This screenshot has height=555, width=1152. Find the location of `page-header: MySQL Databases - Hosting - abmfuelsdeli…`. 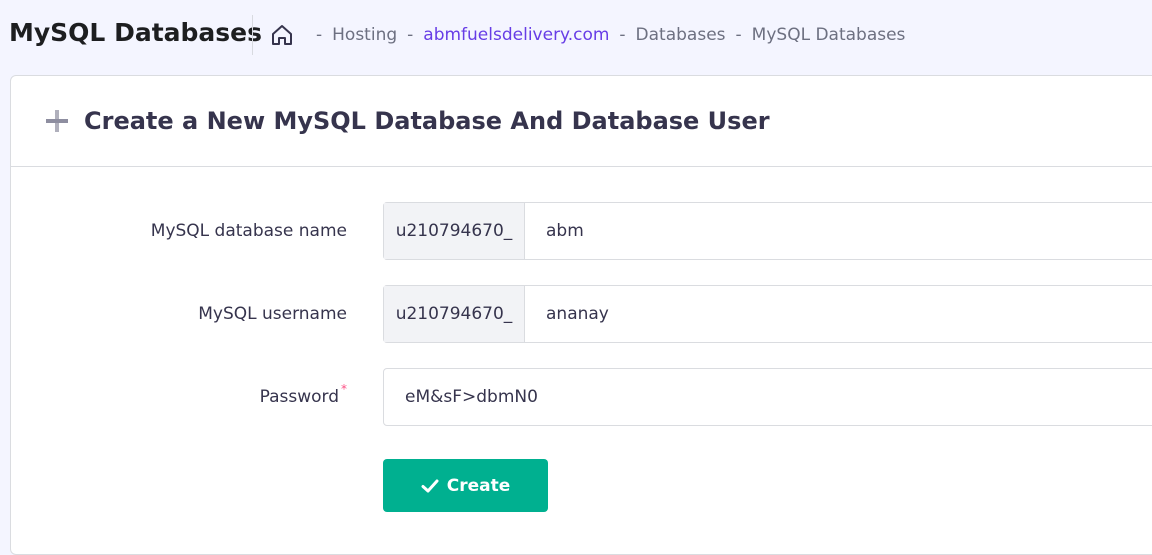

page-header: MySQL Databases - Hosting - abmfuelsdeli… is located at coordinates (576, 35).